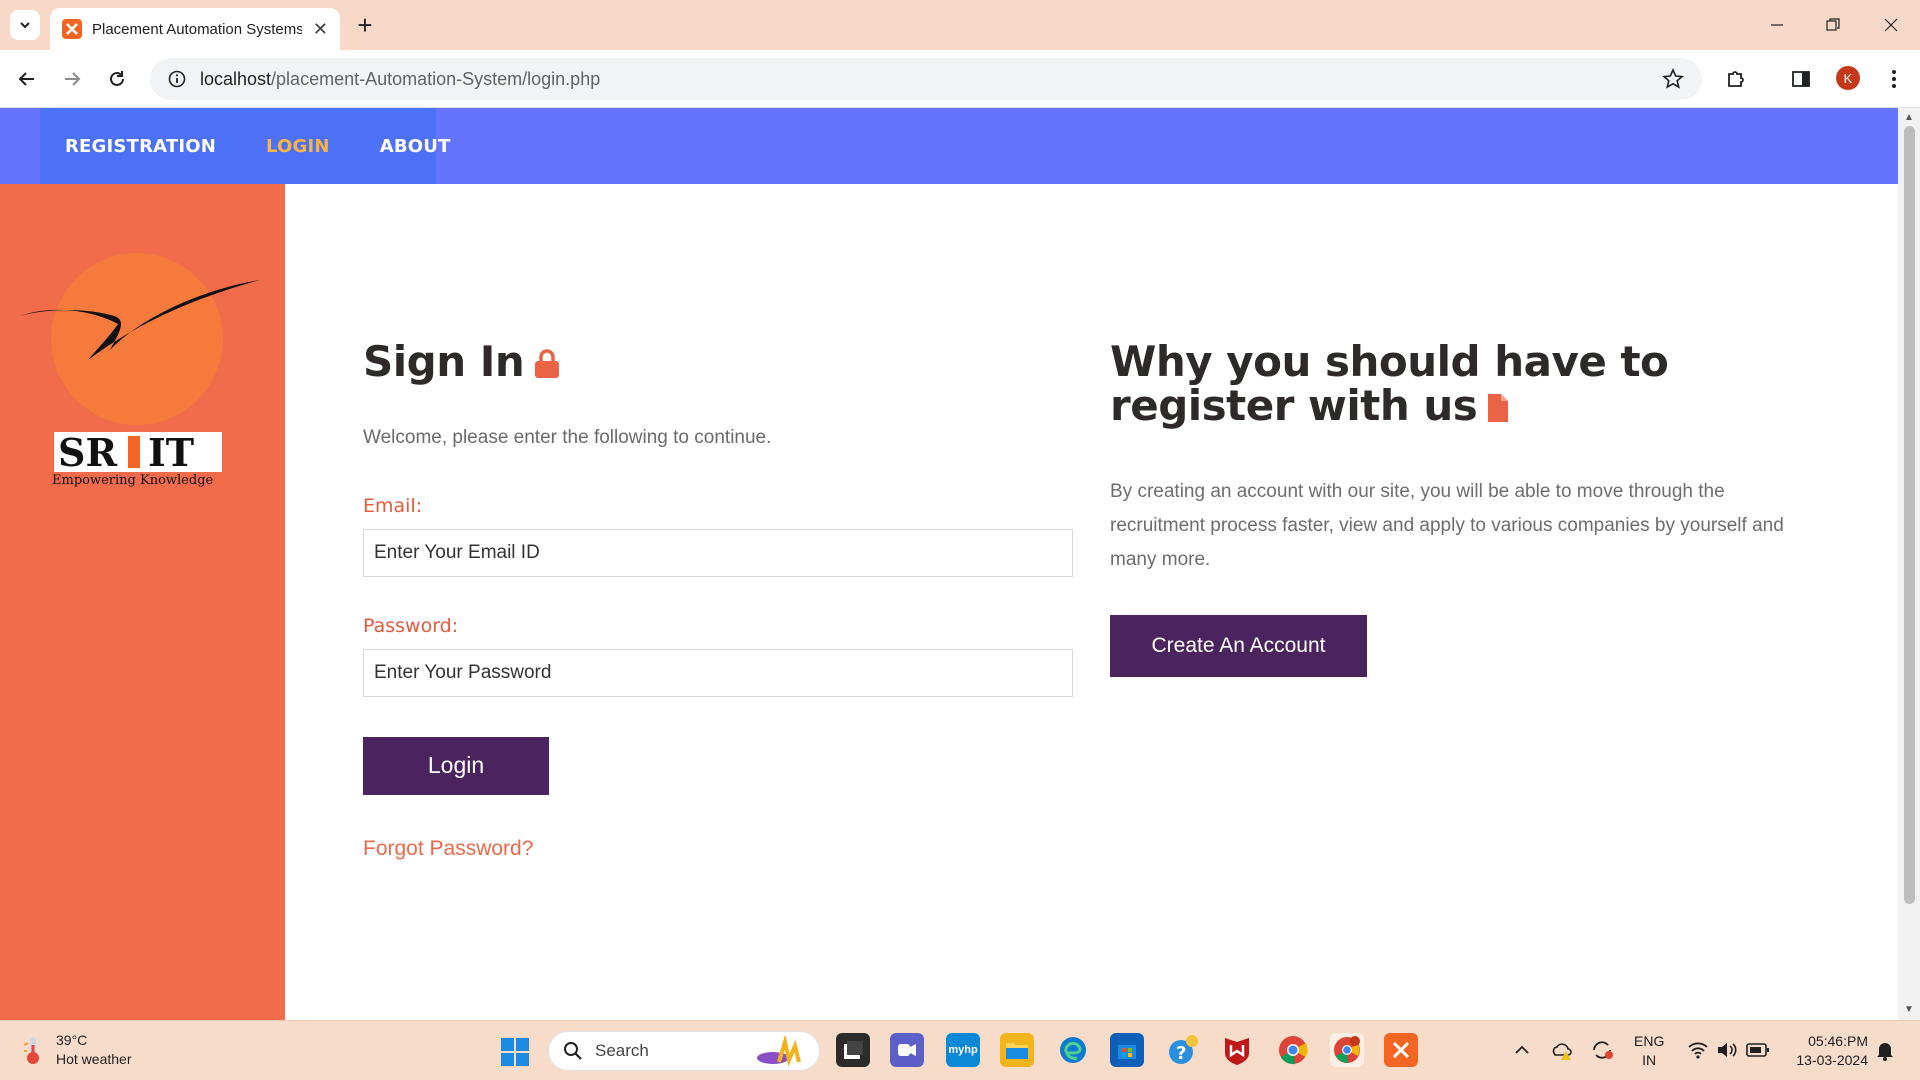 This screenshot has width=1920, height=1080. I want to click on restore-button, so click(1833, 25).